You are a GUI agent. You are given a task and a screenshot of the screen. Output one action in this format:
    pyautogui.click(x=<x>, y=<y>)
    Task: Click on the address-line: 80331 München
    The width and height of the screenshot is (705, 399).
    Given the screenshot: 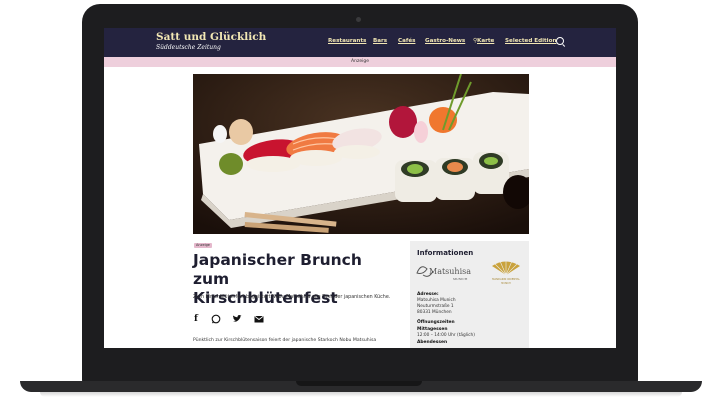 What is the action you would take?
    pyautogui.click(x=434, y=312)
    